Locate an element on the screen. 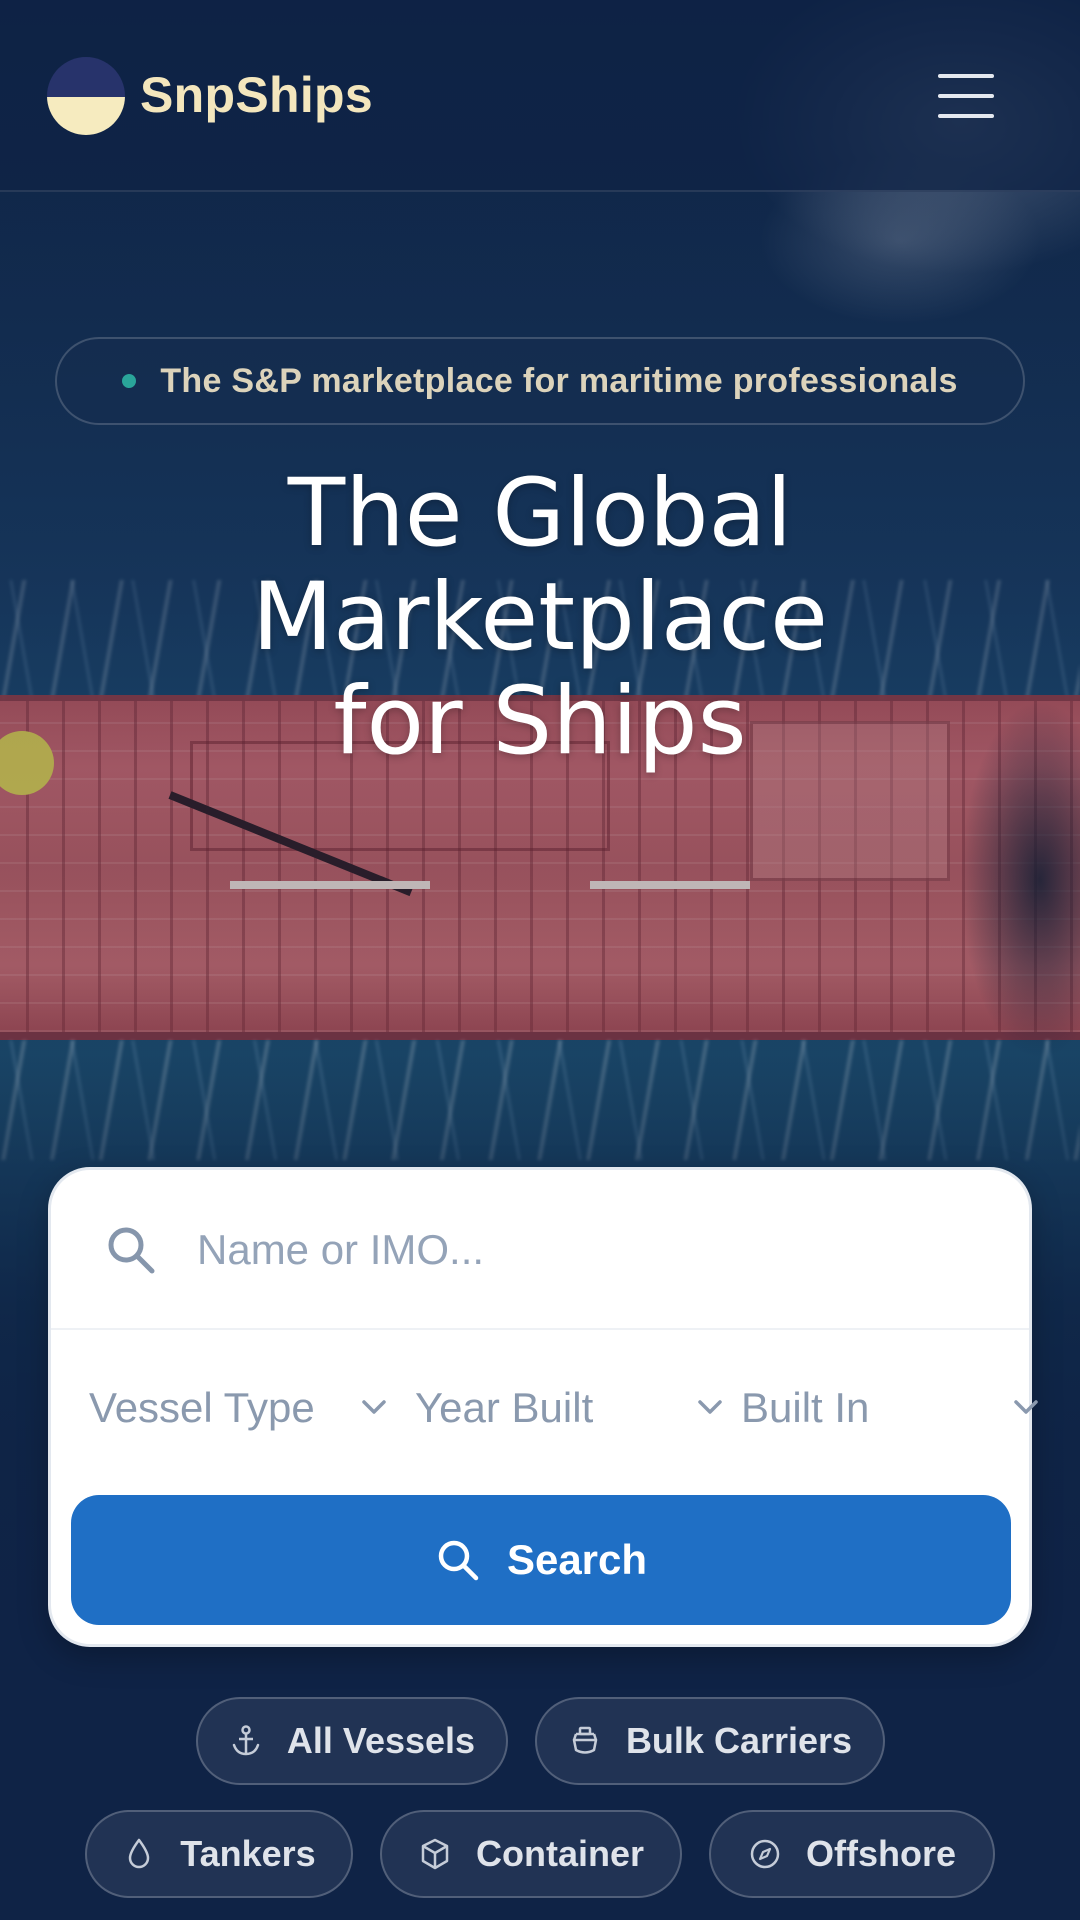 The image size is (1080, 1920). headline-line-1: The Global is located at coordinates (540, 513).